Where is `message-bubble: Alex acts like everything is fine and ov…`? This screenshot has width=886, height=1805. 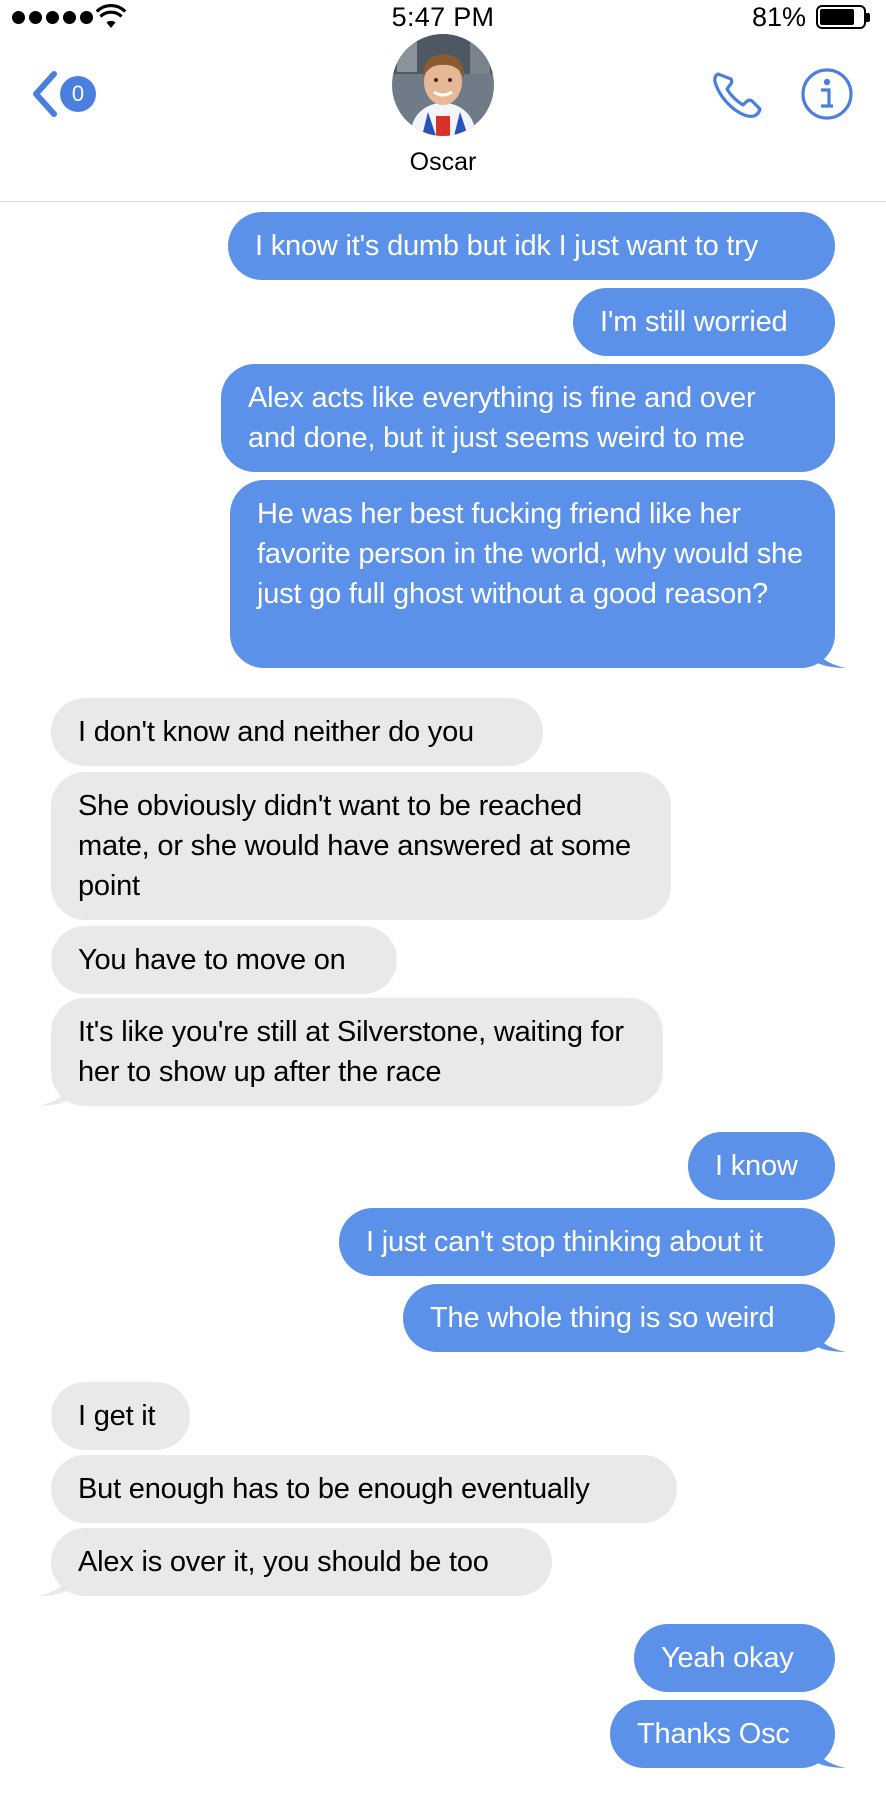 message-bubble: Alex acts like everything is fine and ov… is located at coordinates (528, 418).